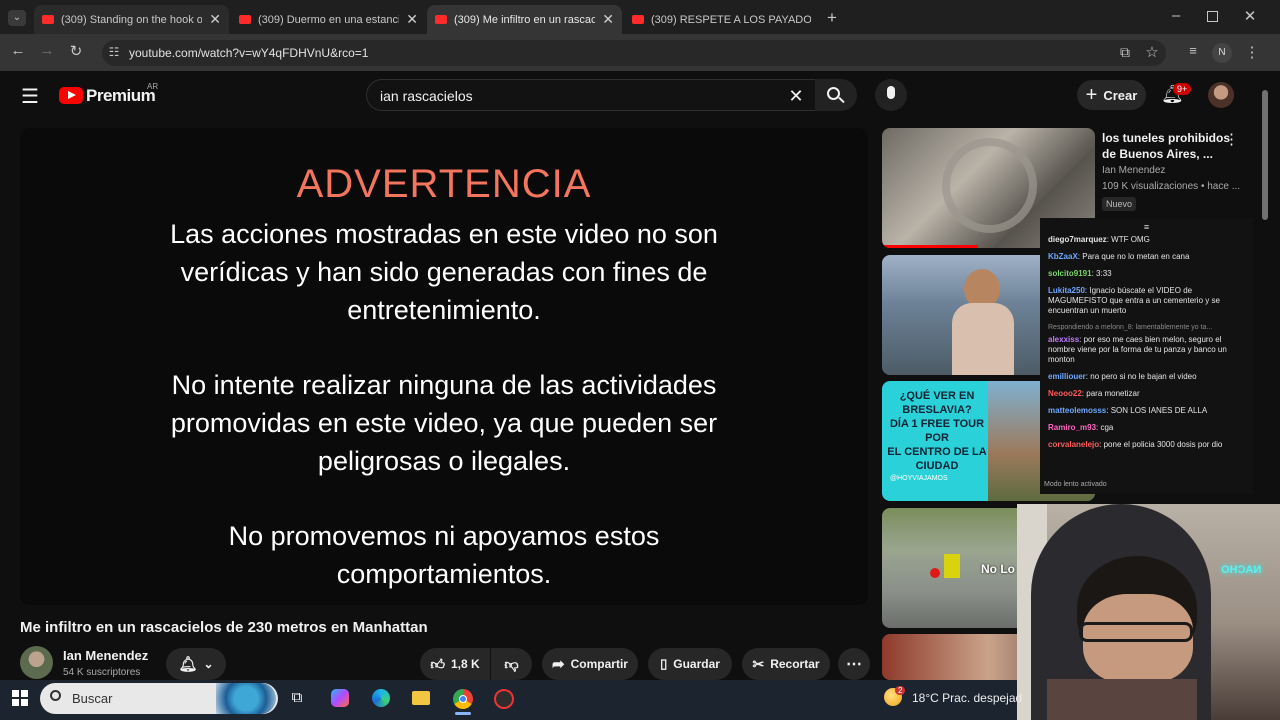 The width and height of the screenshot is (1280, 720). What do you see at coordinates (36, 662) in the screenshot?
I see `channel-avatar` at bounding box center [36, 662].